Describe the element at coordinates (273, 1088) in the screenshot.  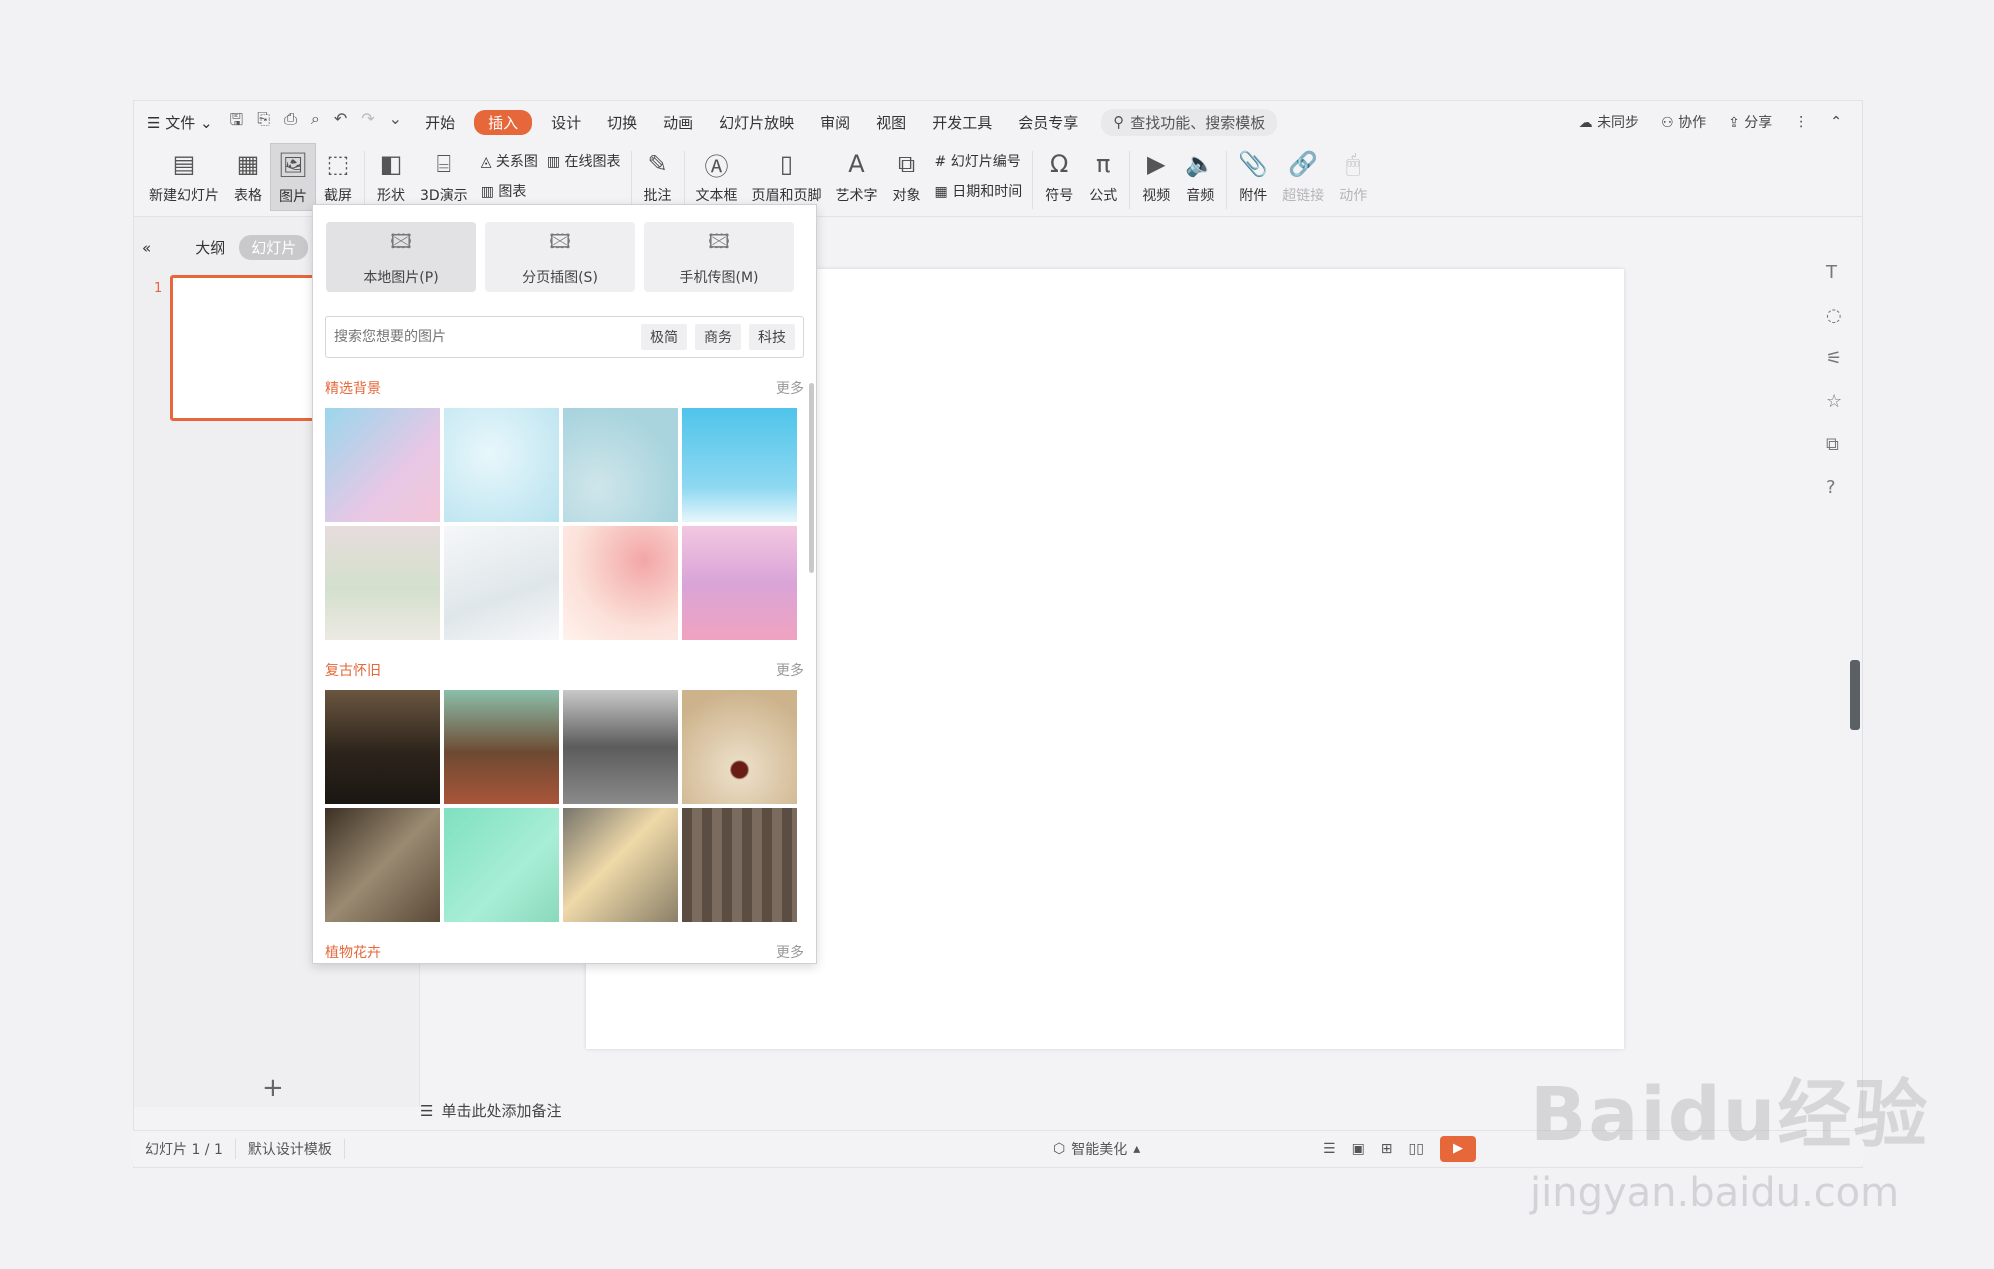
I see `add-slide-icon: +` at that location.